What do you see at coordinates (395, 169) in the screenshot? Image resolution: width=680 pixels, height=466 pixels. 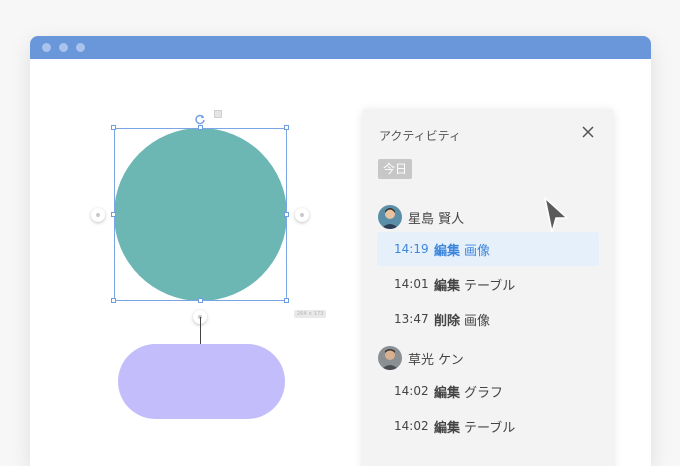 I see `date-badge: 今日` at bounding box center [395, 169].